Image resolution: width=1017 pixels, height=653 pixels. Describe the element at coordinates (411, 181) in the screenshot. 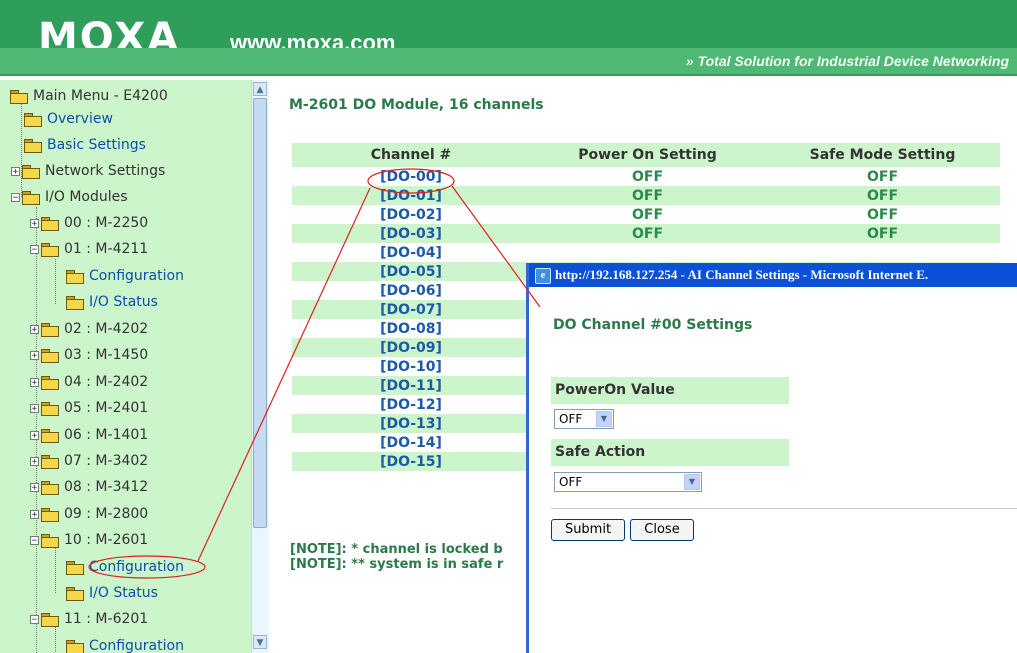

I see `annotation-circle-channel` at that location.